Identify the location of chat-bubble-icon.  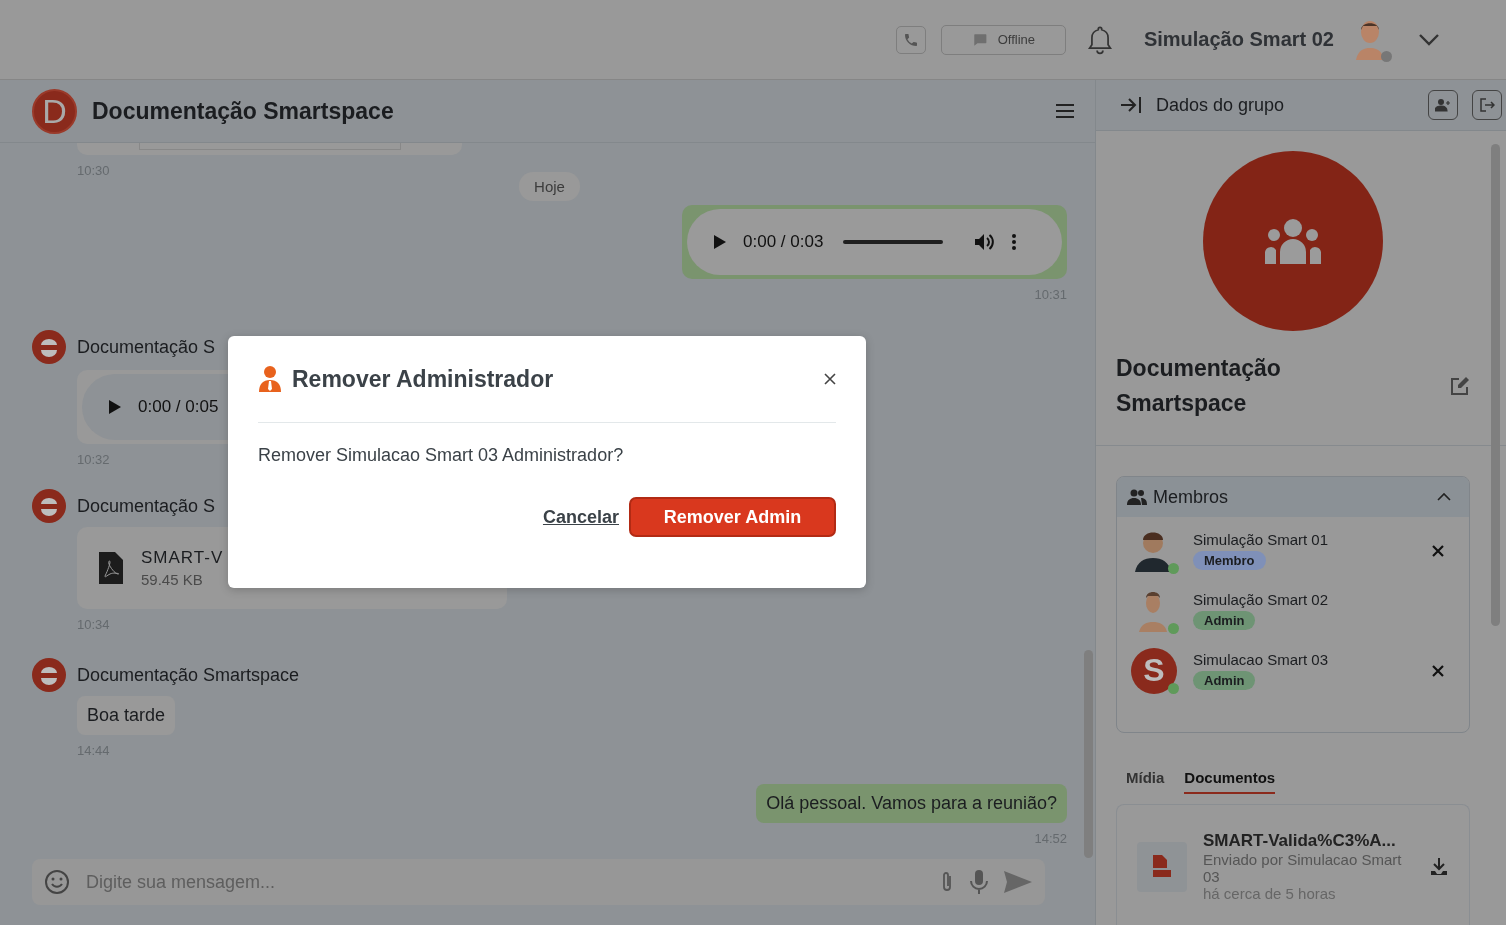
(979, 39).